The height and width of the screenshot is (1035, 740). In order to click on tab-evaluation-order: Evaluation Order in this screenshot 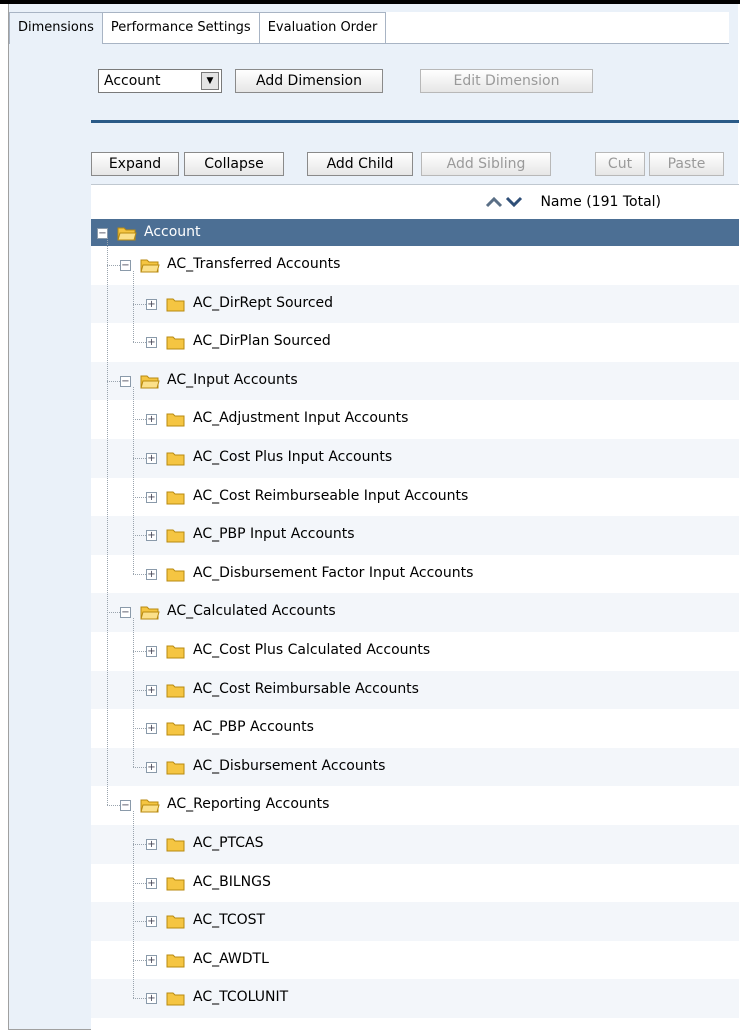, I will do `click(323, 28)`.